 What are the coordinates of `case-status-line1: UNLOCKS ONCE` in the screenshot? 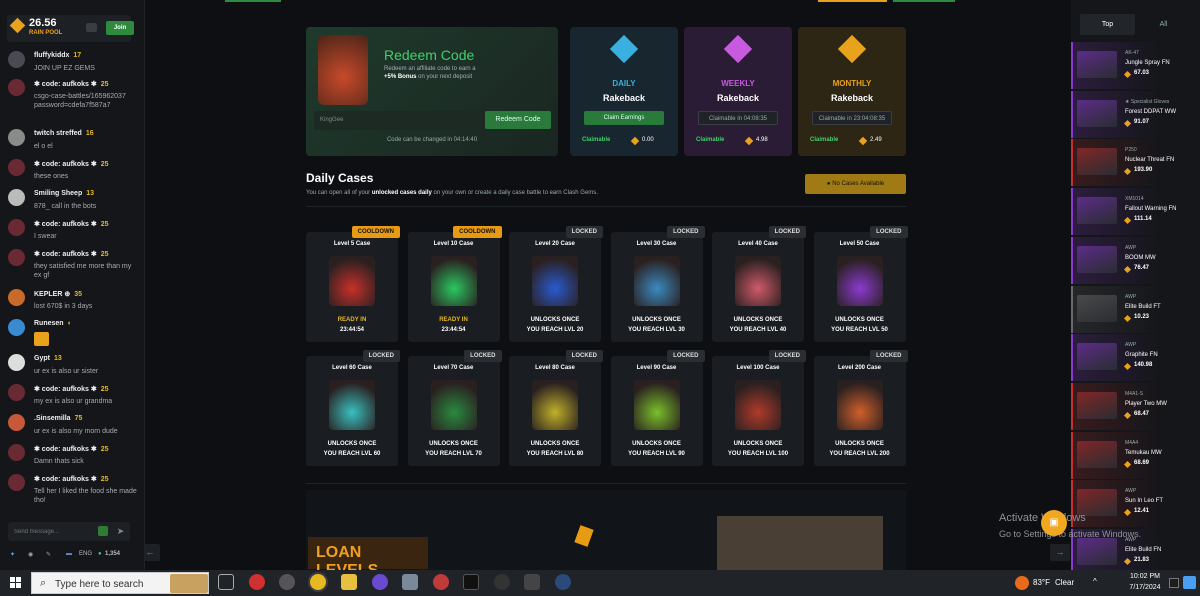 It's located at (758, 320).